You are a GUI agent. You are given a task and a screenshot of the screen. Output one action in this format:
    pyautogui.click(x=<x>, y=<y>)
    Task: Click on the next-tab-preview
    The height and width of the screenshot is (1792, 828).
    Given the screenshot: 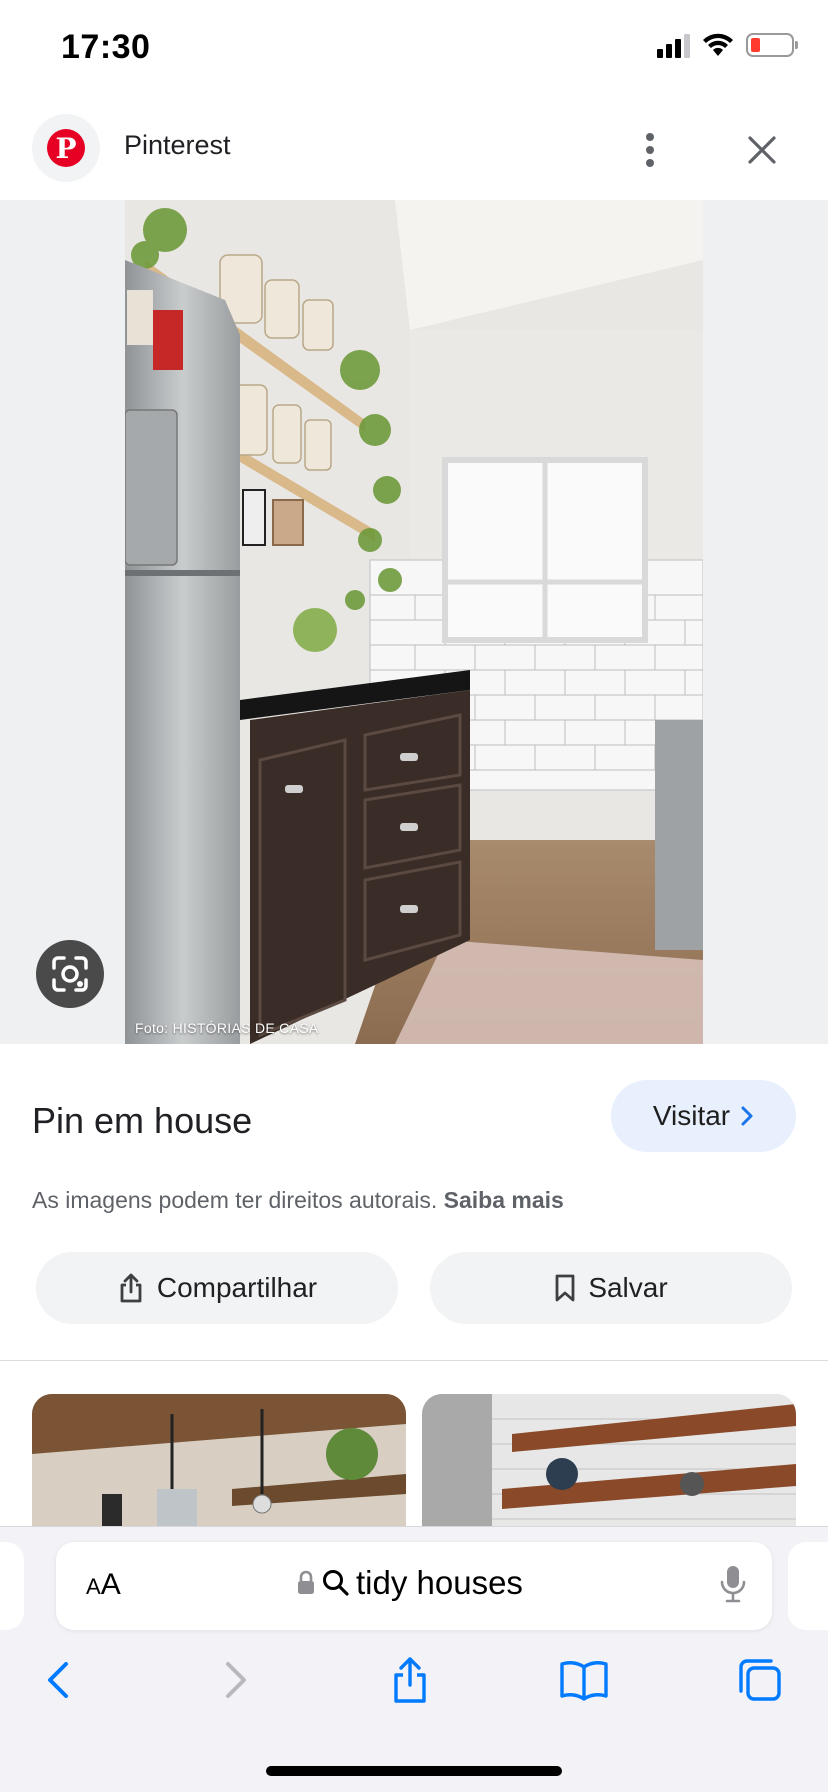 What is the action you would take?
    pyautogui.click(x=808, y=1586)
    